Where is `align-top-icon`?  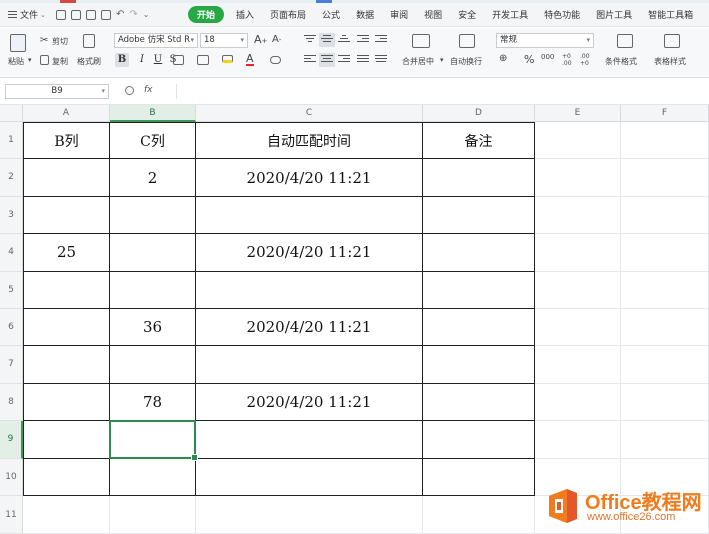 align-top-icon is located at coordinates (310, 40).